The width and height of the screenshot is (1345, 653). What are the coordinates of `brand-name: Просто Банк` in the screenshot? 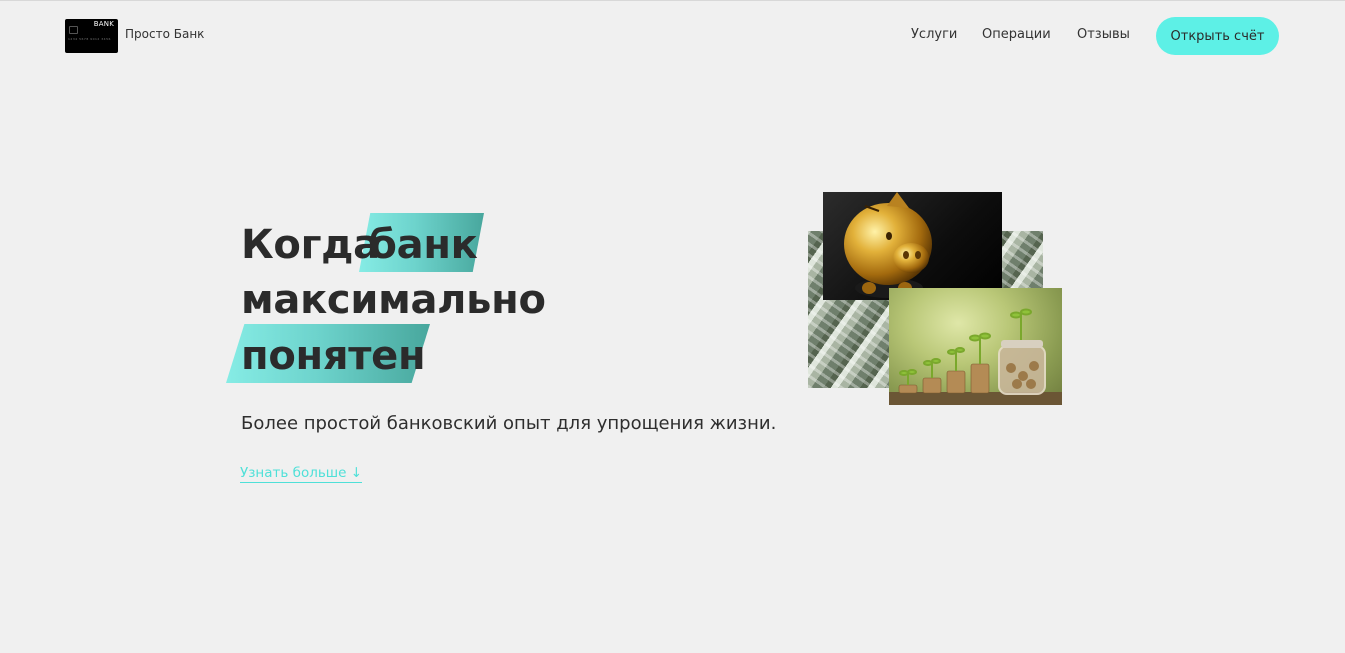 It's located at (164, 34).